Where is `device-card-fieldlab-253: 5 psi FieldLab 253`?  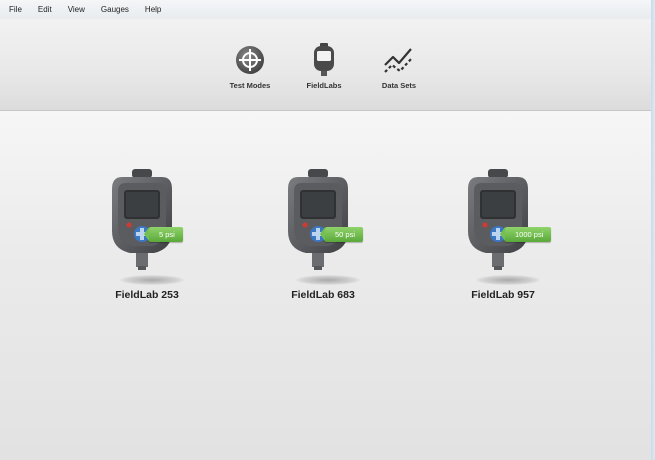 device-card-fieldlab-253: 5 psi FieldLab 253 is located at coordinates (147, 235).